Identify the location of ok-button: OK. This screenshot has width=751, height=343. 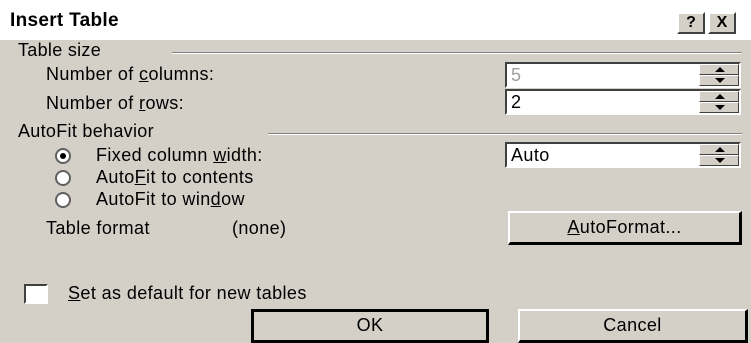
(370, 326).